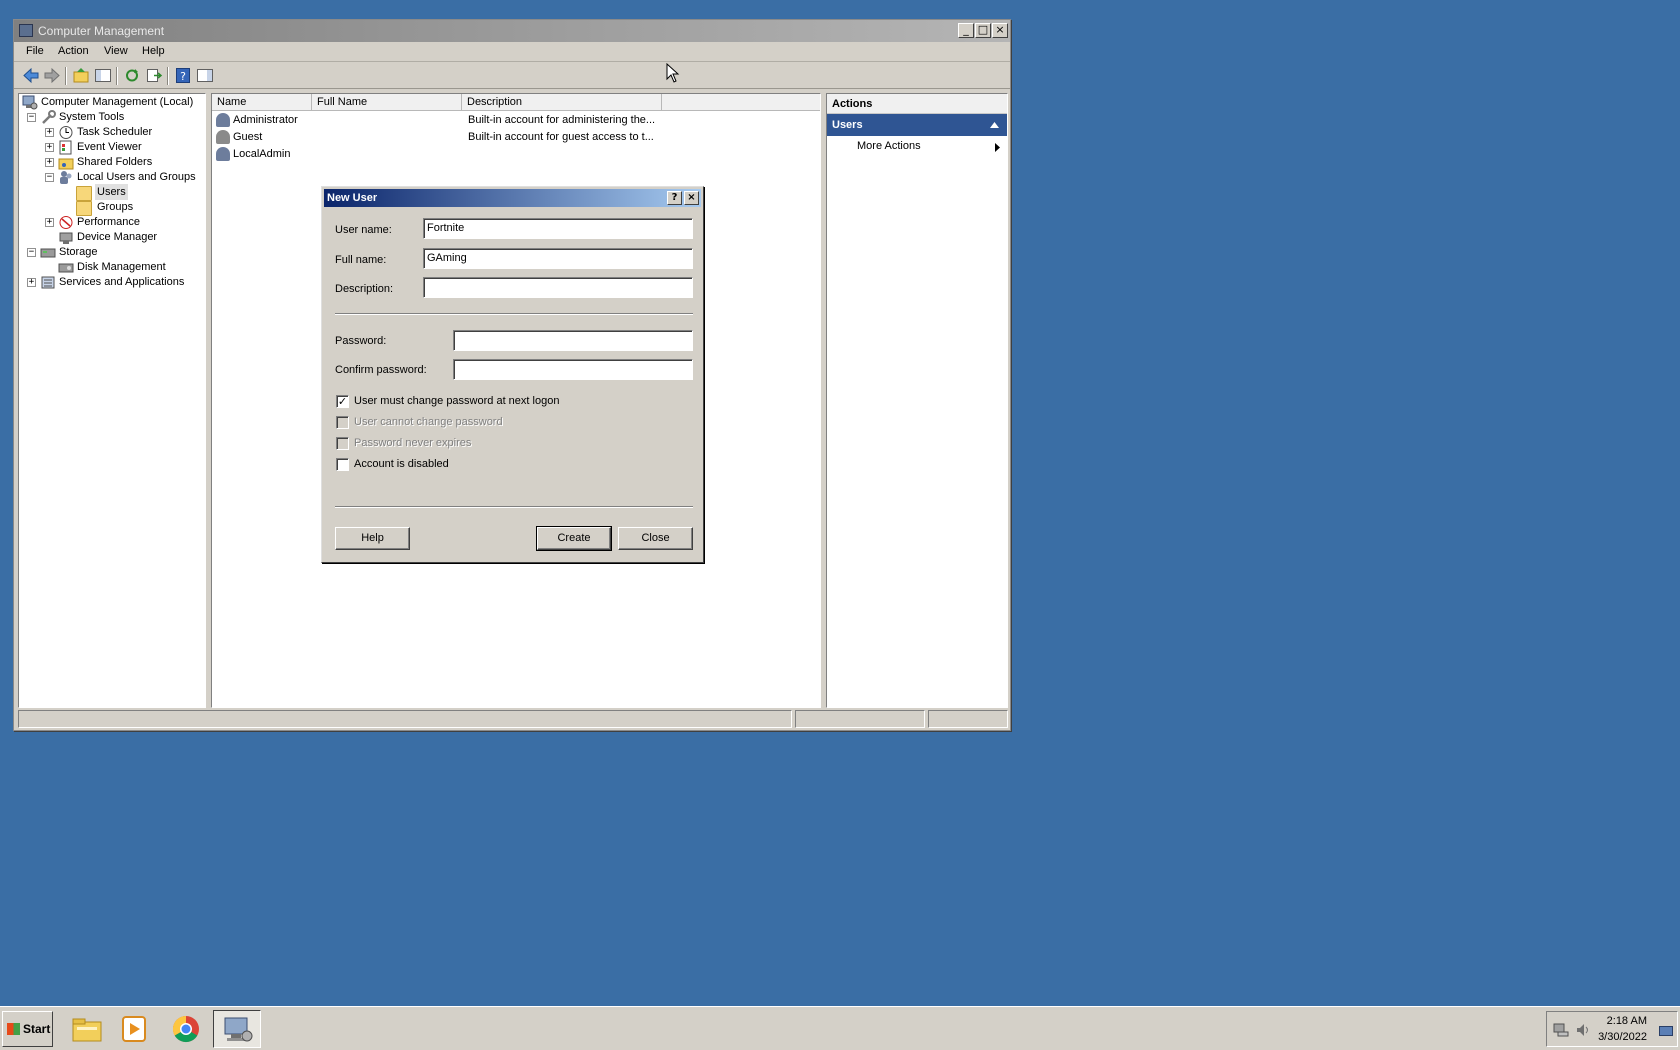 The image size is (1680, 1050). Describe the element at coordinates (81, 75) in the screenshot. I see `up-folder-icon` at that location.